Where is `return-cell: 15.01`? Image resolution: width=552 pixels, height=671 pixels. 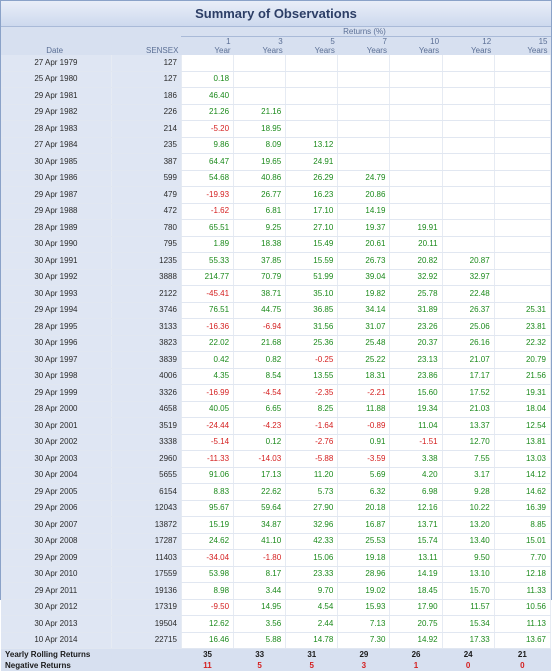 return-cell: 15.01 is located at coordinates (523, 541).